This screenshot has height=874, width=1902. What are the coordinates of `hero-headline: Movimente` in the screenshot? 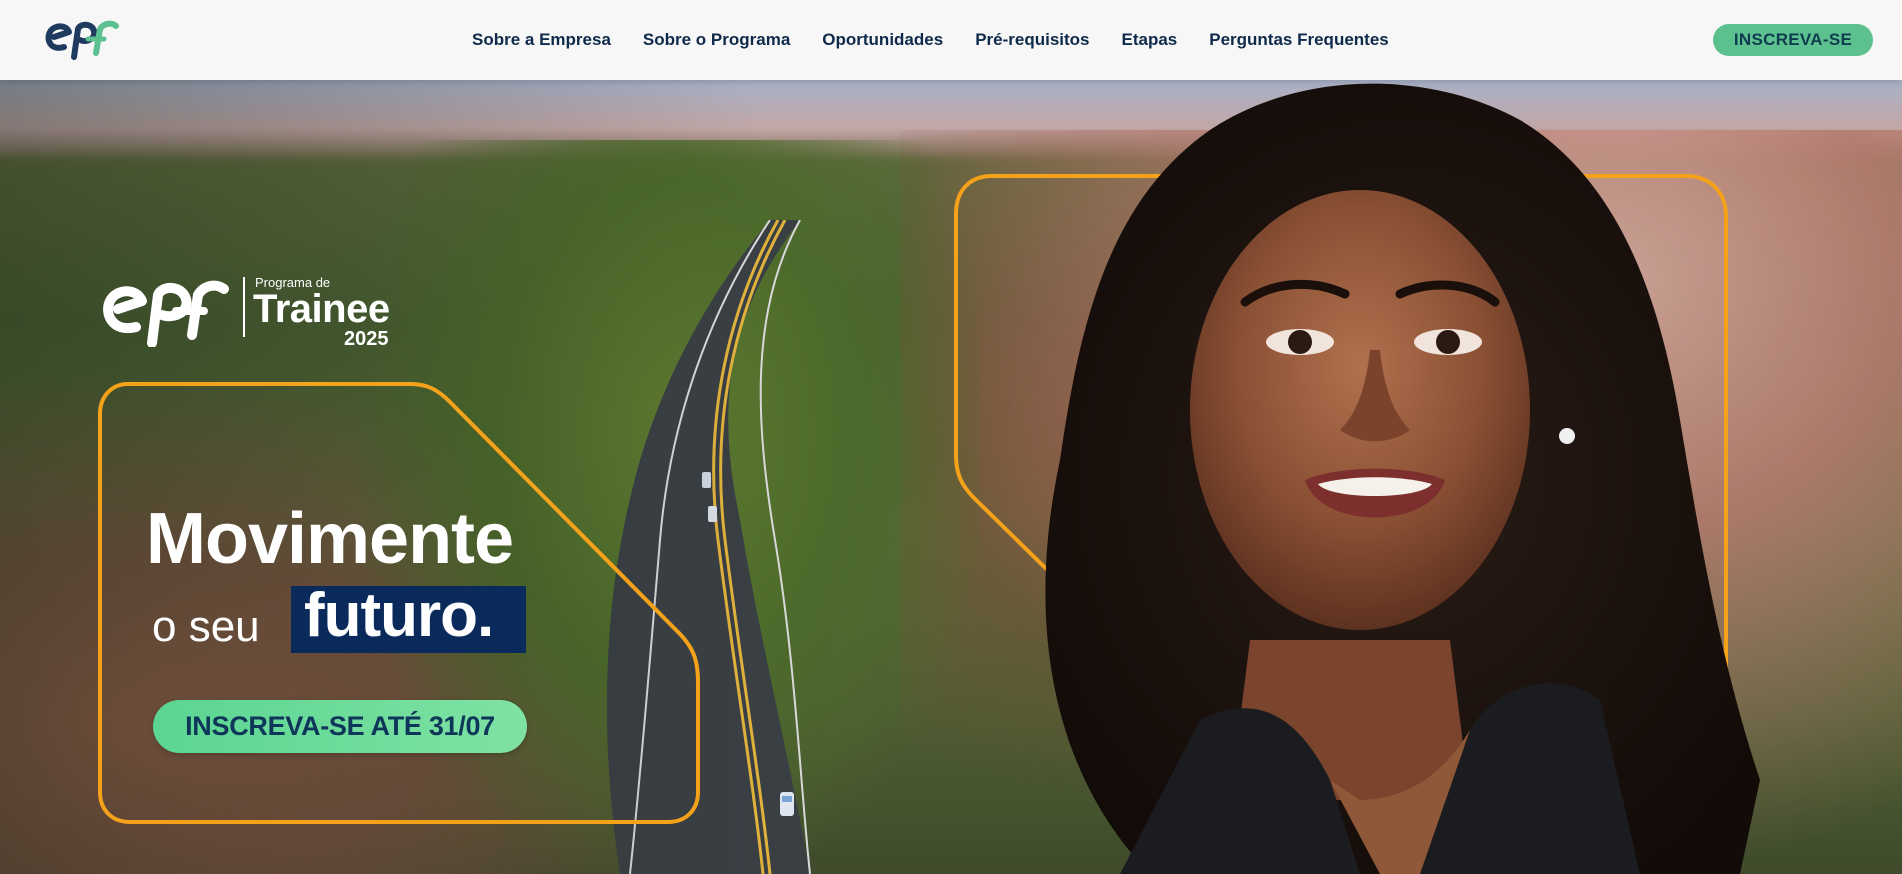 It's located at (330, 539).